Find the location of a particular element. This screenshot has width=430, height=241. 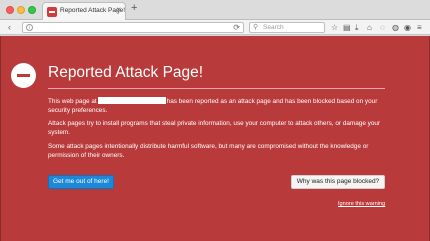

tab-title: Reported Attack Page! is located at coordinates (93, 10).